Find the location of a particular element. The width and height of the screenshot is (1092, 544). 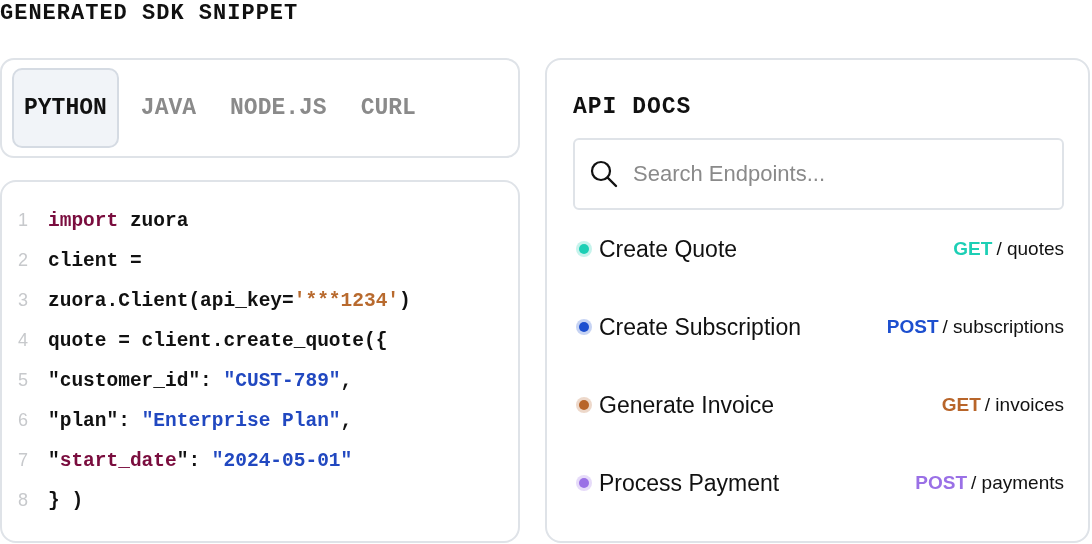

line-number: 3 is located at coordinates (23, 300).